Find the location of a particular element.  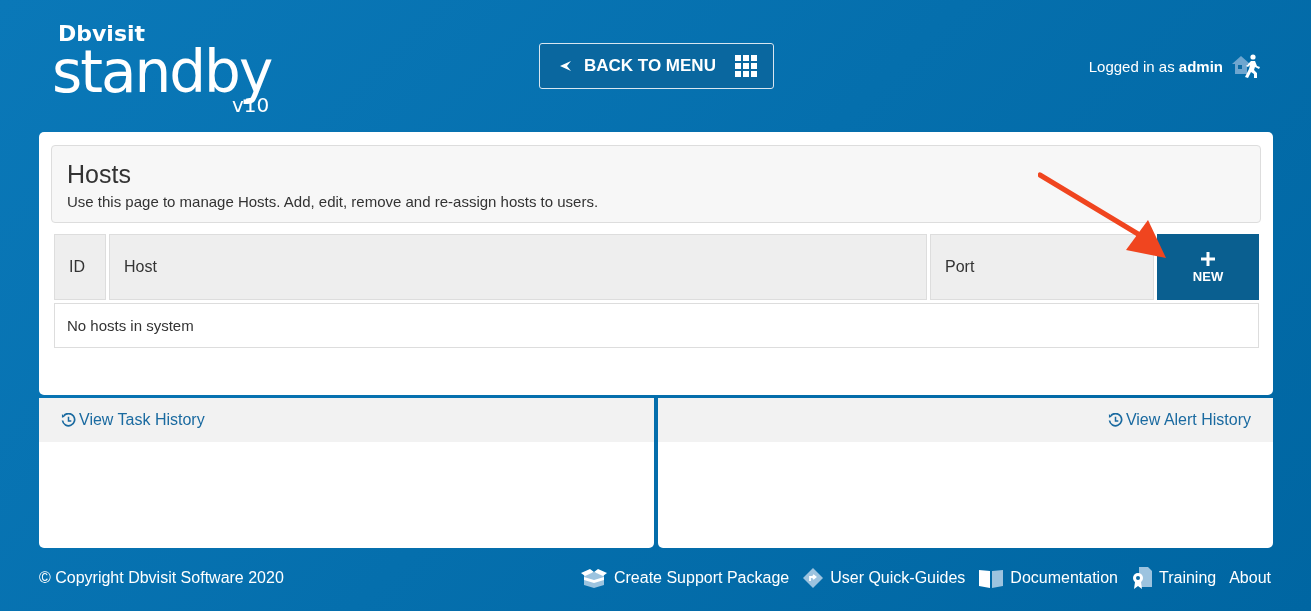

history-link: View Alert History is located at coordinates (1179, 420).